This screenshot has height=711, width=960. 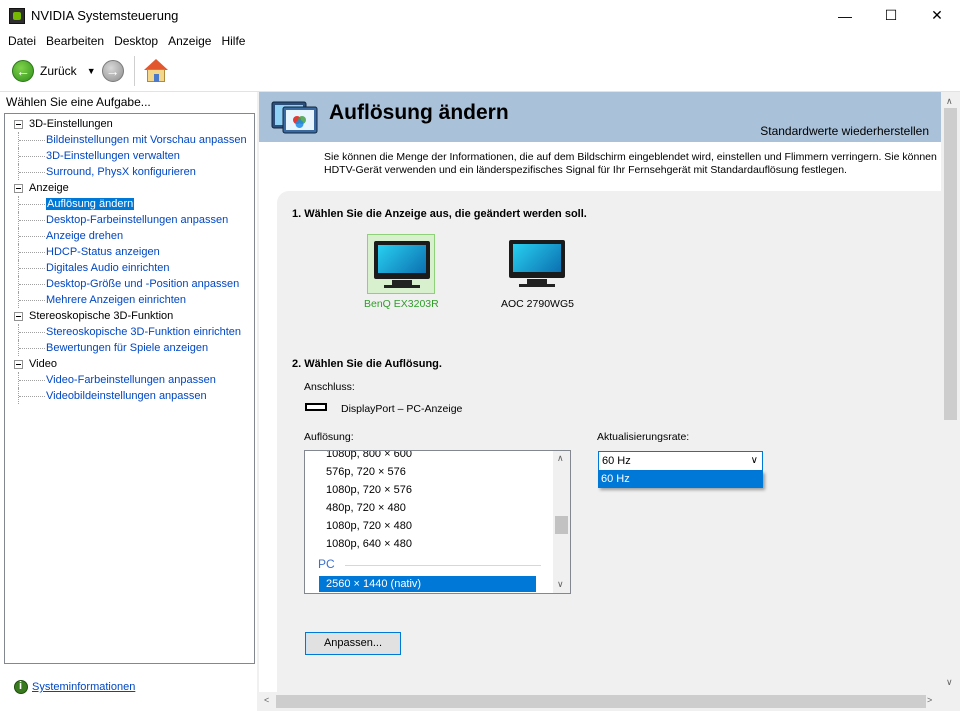 I want to click on list-item: 1080p, 640 × 480, so click(x=369, y=544).